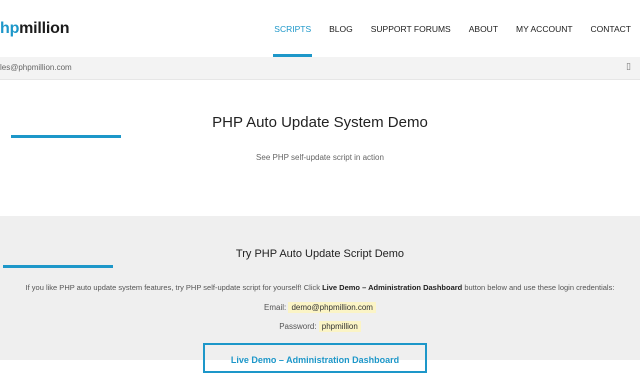 The height and width of the screenshot is (375, 640). I want to click on hero-accent-line, so click(66, 136).